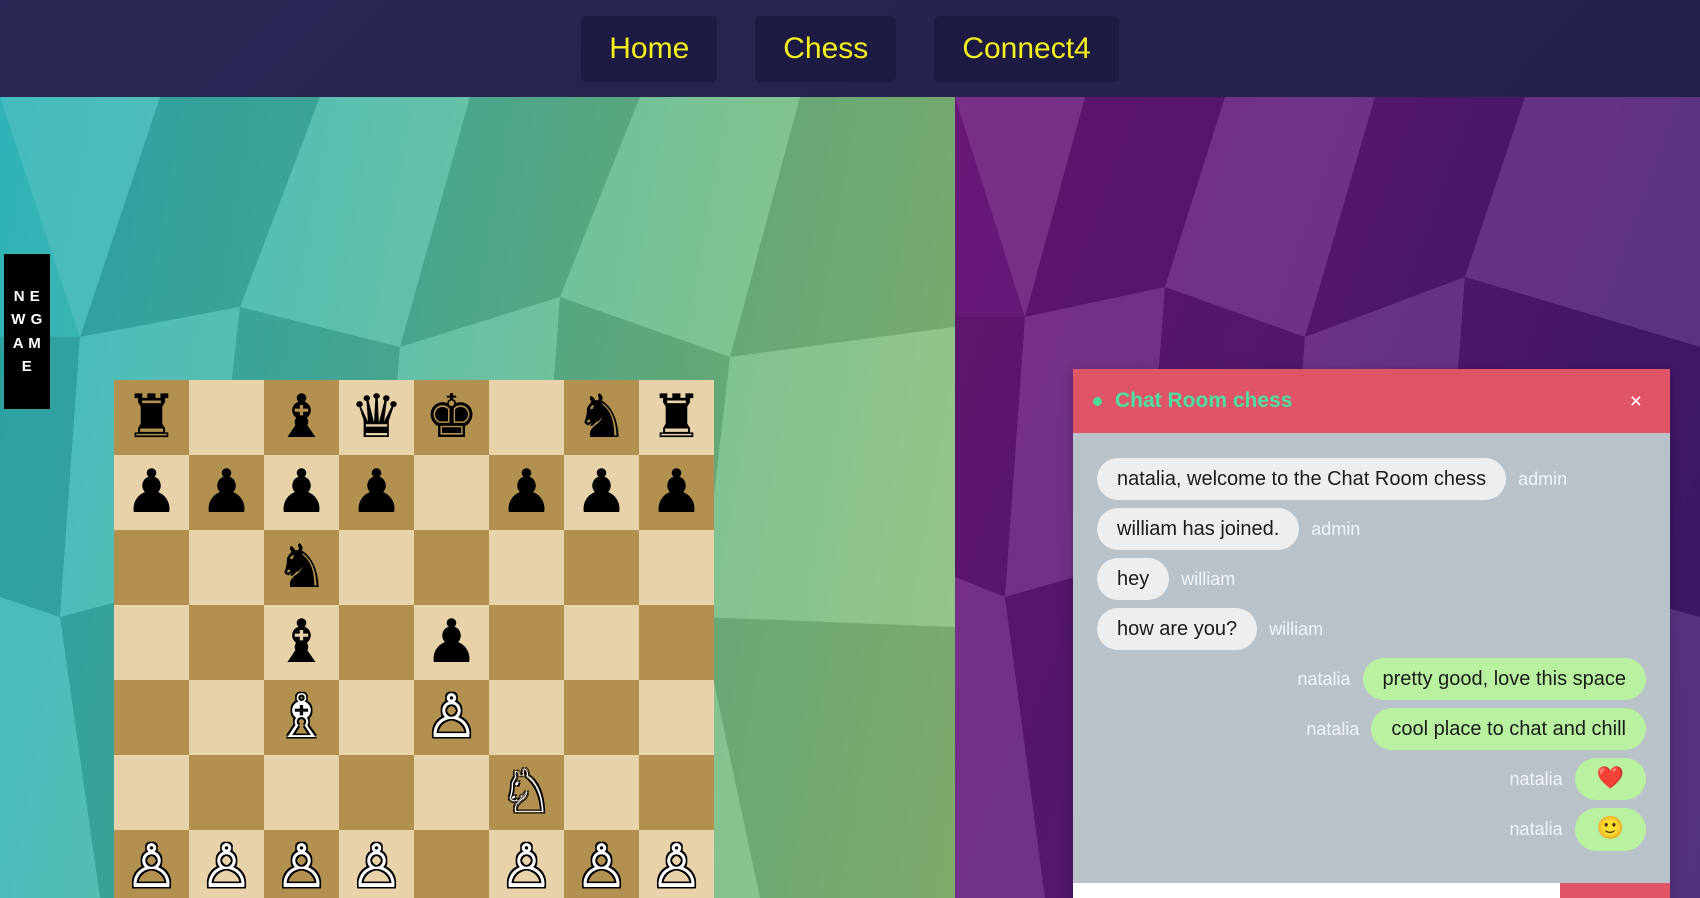 The height and width of the screenshot is (898, 1700). Describe the element at coordinates (1204, 400) in the screenshot. I see `chat-room-title: Chat Room chess` at that location.